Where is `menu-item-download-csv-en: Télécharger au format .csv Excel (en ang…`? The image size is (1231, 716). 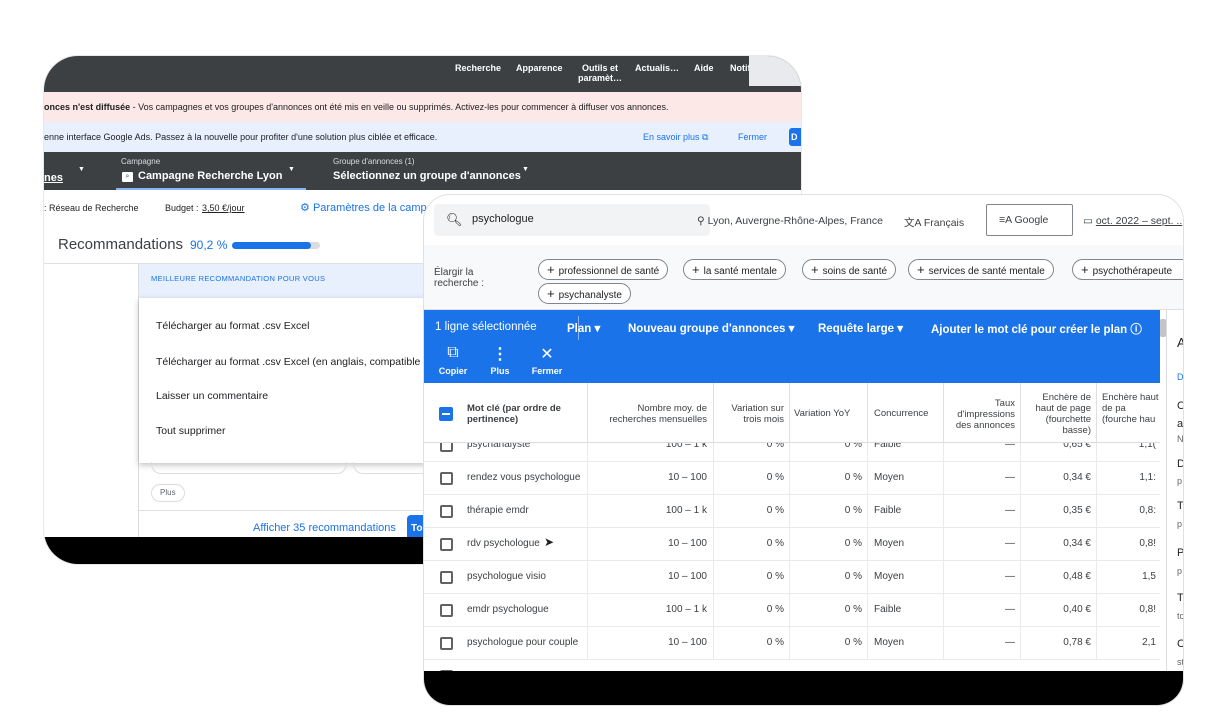
menu-item-download-csv-en: Télécharger au format .csv Excel (en ang… is located at coordinates (295, 362).